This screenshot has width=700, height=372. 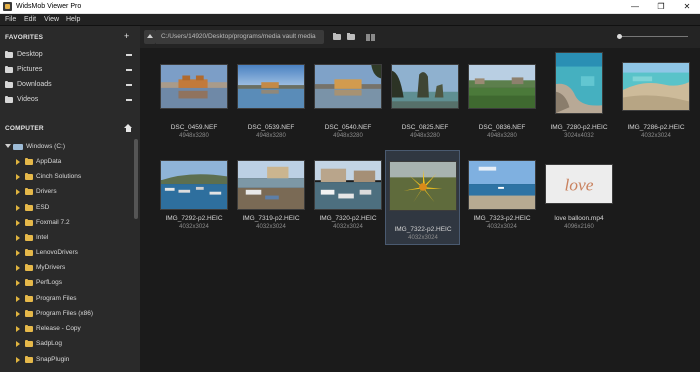 What do you see at coordinates (30, 69) in the screenshot?
I see `favorite-label: Pictures` at bounding box center [30, 69].